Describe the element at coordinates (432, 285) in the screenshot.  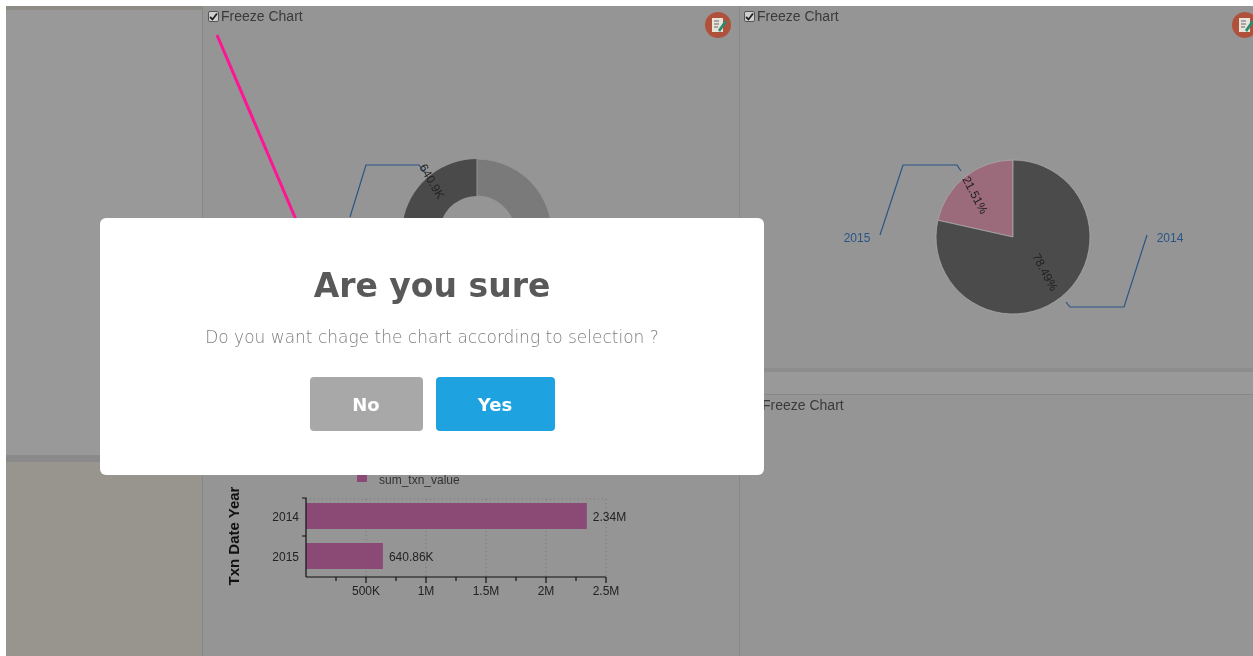
I see `dialog-title: Are you sure` at that location.